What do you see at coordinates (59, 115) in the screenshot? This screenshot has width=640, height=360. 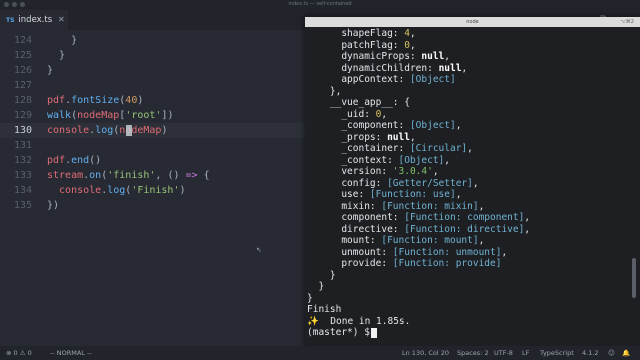 I see `code-token: walk` at bounding box center [59, 115].